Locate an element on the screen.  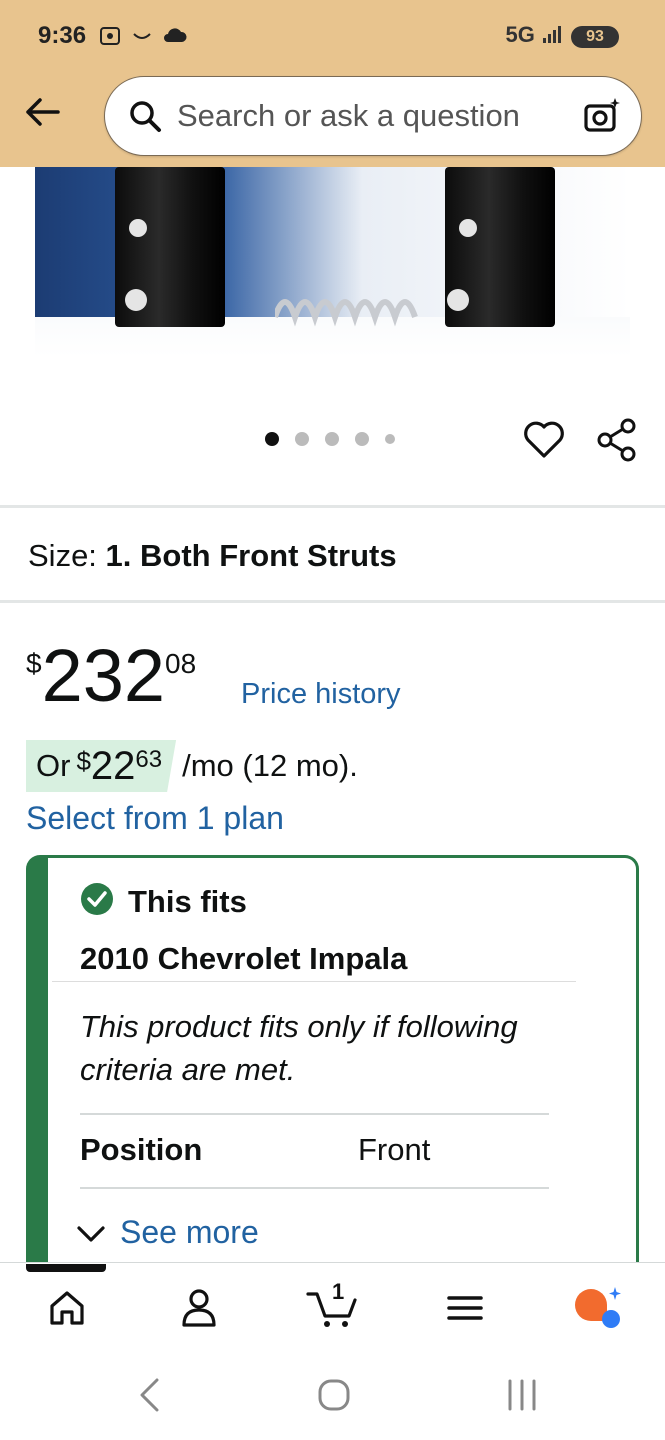
network-indicator: 5G is located at coordinates (535, 35).